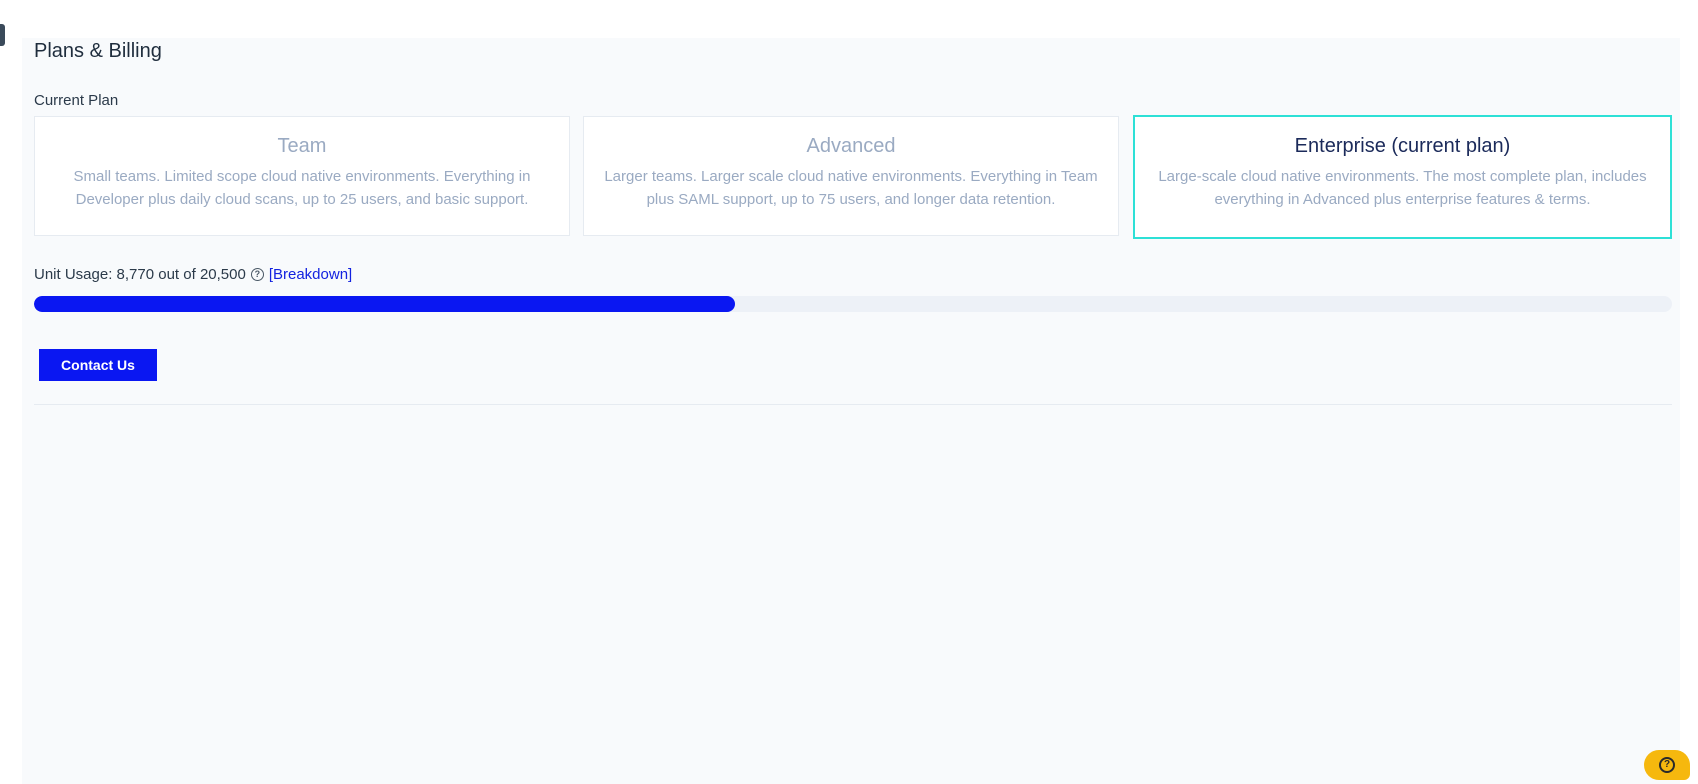 The height and width of the screenshot is (784, 1698). I want to click on contact-us-button: Contact Us, so click(98, 365).